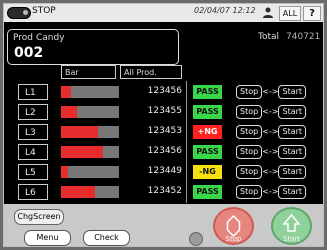 This screenshot has height=250, width=327. What do you see at coordinates (33, 152) in the screenshot?
I see `line-label: L4` at bounding box center [33, 152].